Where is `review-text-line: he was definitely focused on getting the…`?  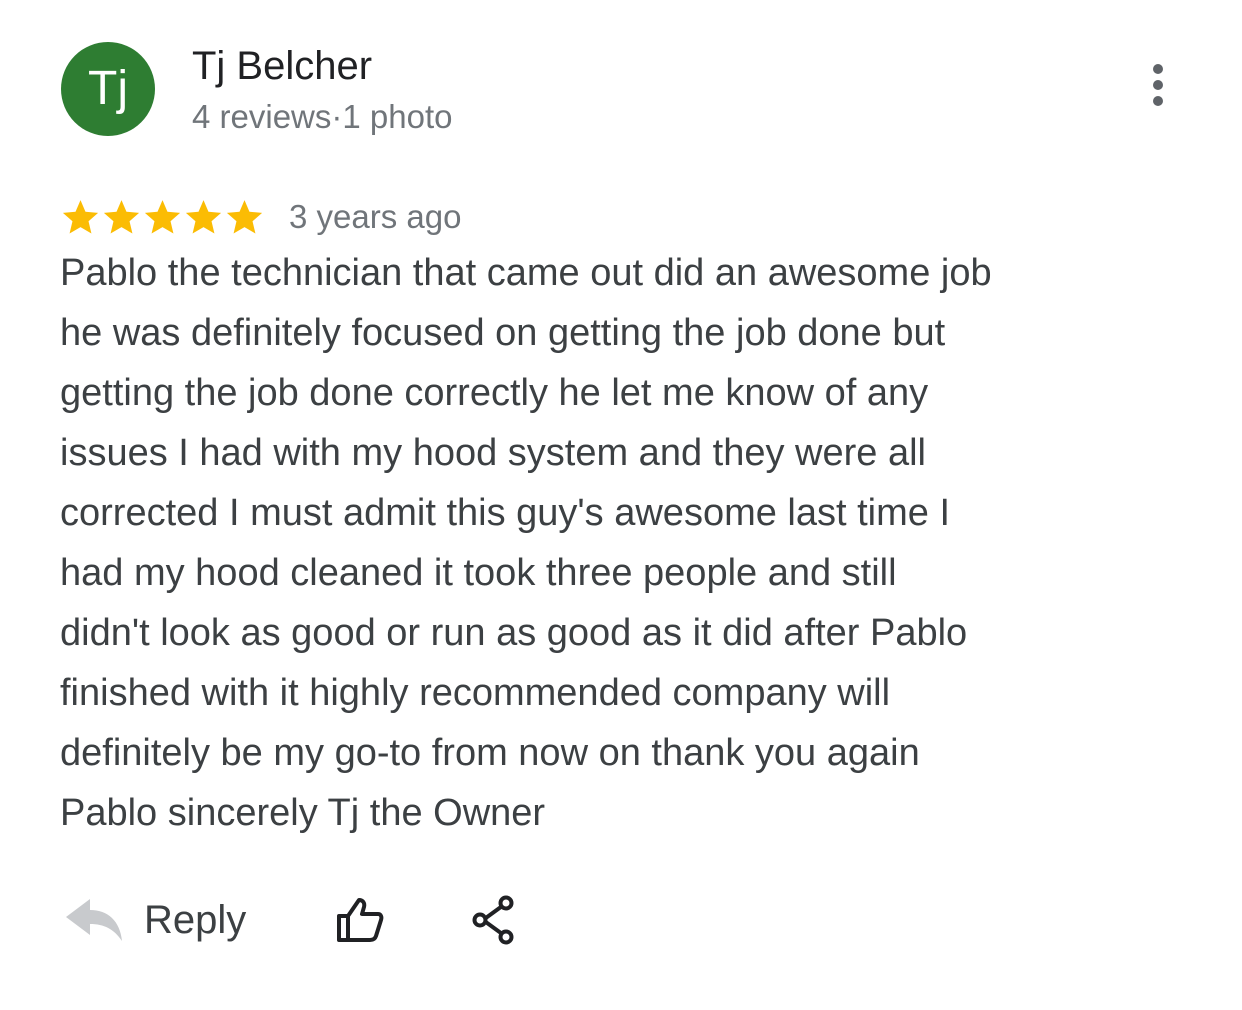
review-text-line: he was definitely focused on getting the… is located at coordinates (503, 333).